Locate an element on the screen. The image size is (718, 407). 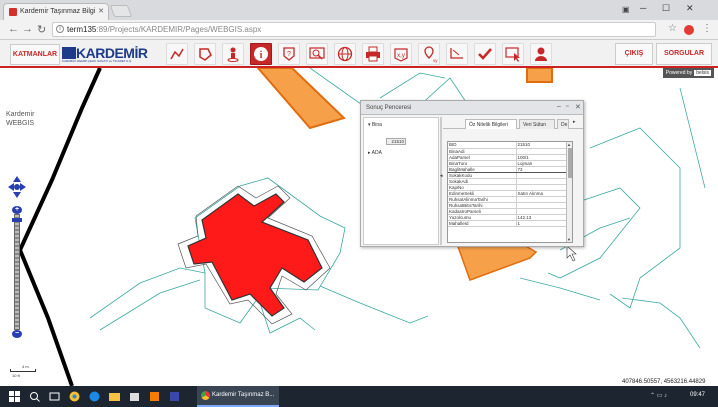
help-shape-tool: ? is located at coordinates (289, 54).